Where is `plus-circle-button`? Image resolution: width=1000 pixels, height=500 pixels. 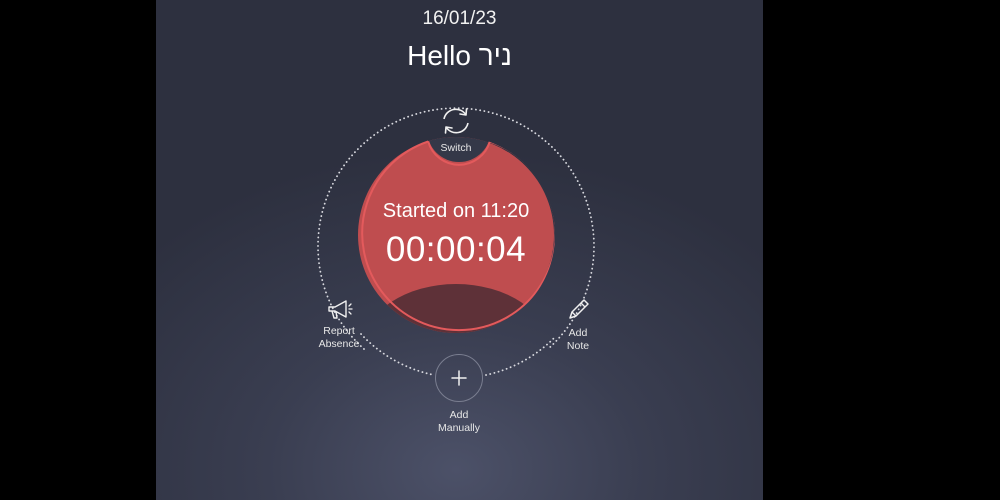 plus-circle-button is located at coordinates (459, 378).